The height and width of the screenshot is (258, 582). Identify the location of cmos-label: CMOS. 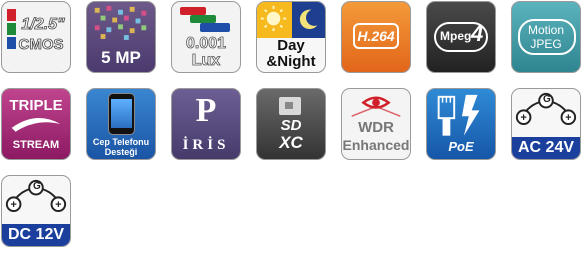
(41, 45).